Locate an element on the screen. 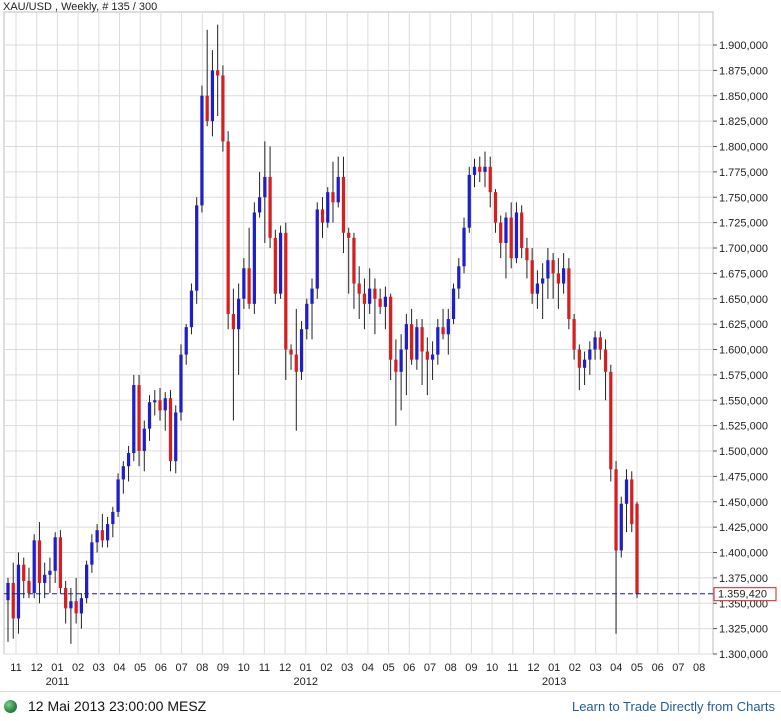 The image size is (781, 721). y-tick-label: 1.400,000 is located at coordinates (743, 554).